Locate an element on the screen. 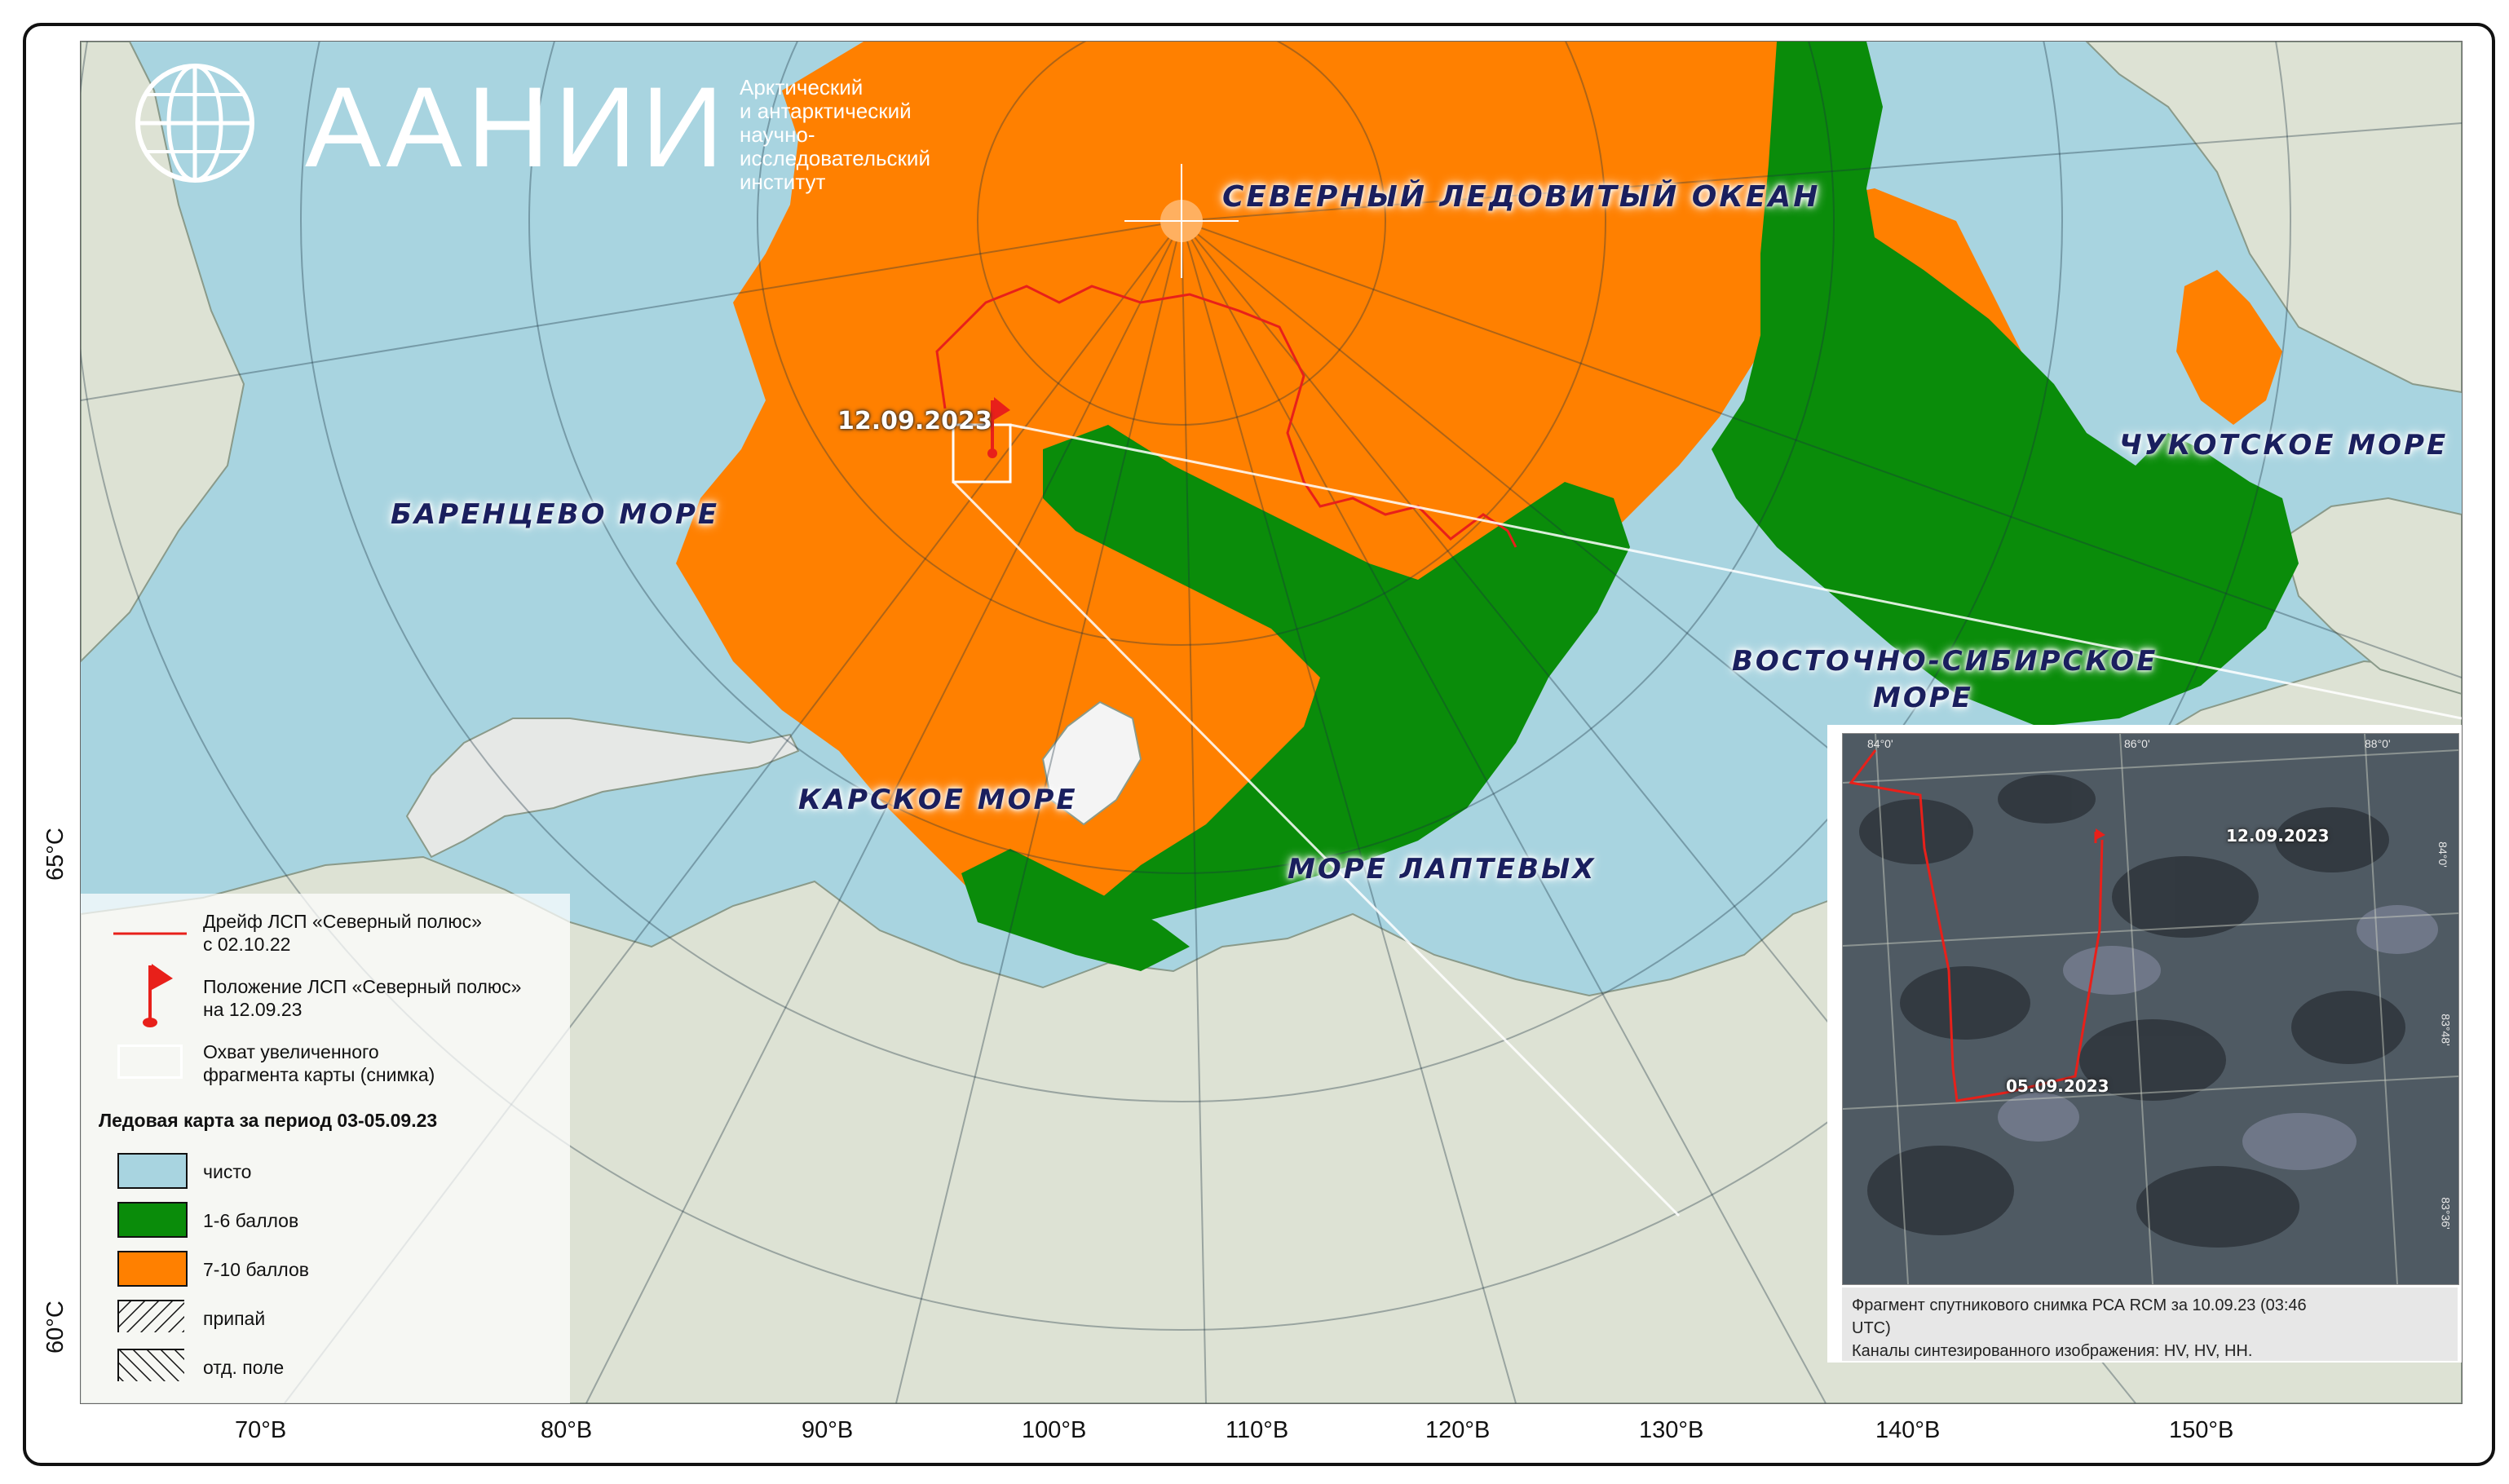 The width and height of the screenshot is (2509, 1484). legend-item-floe: отд. поле is located at coordinates (244, 1367).